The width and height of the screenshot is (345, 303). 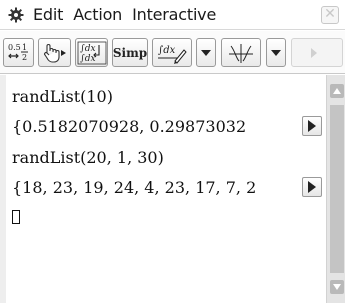 I want to click on input-line-cursor, so click(x=16, y=217).